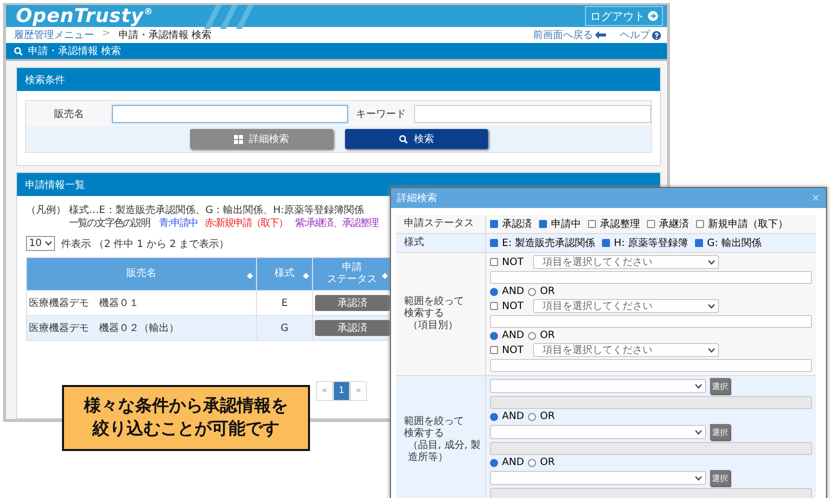 The image size is (836, 498). What do you see at coordinates (109, 223) in the screenshot?
I see `legend-text: 一覧の文字色の説明` at bounding box center [109, 223].